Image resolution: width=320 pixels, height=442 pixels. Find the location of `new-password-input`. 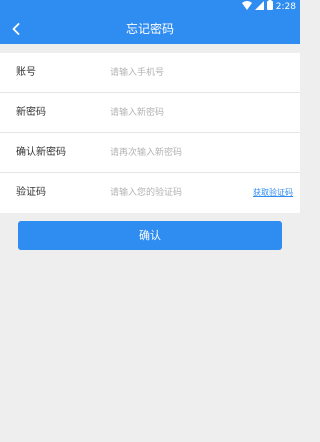

new-password-input is located at coordinates (174, 113).